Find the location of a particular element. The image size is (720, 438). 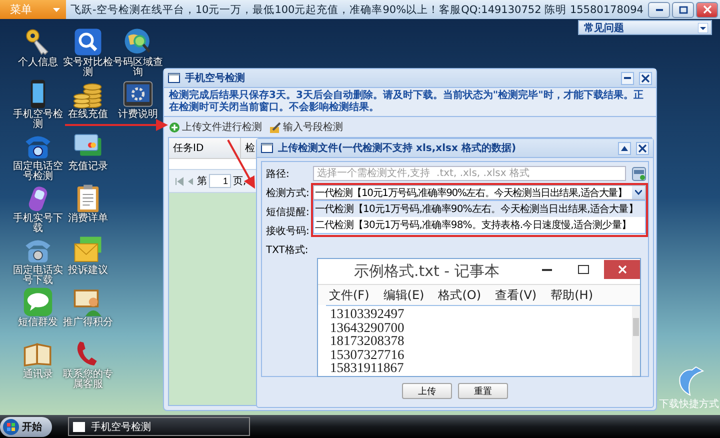

add-icon is located at coordinates (174, 127).